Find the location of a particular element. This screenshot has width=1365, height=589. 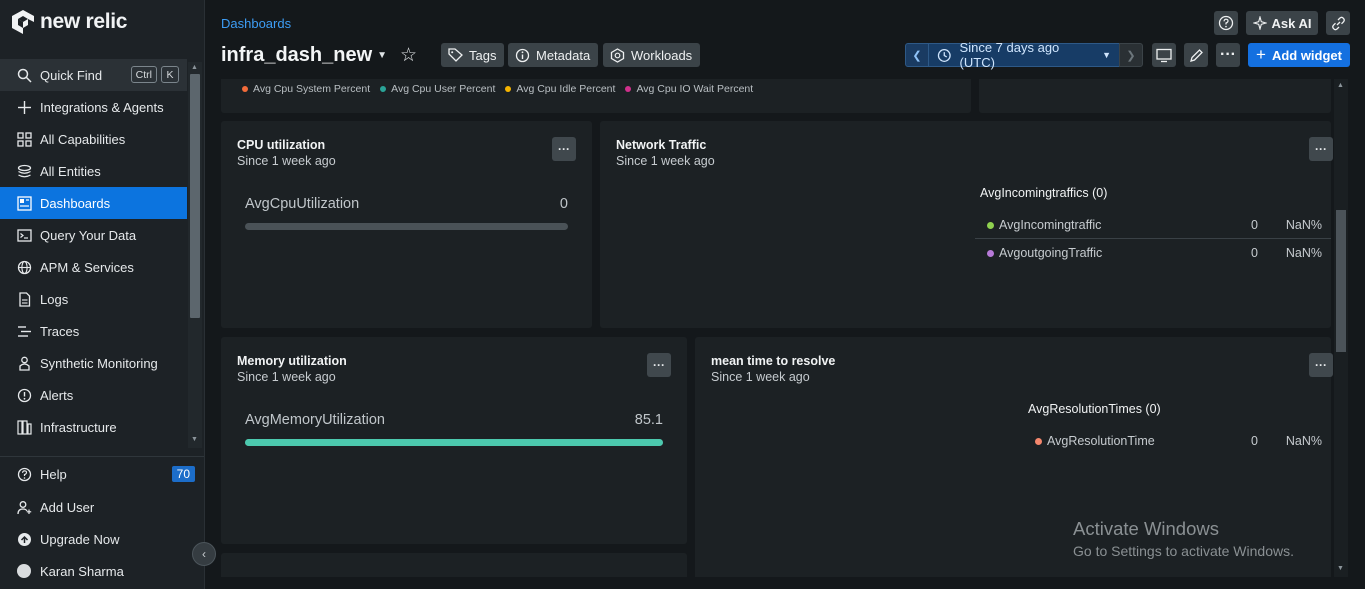

add-widget-label: Add widget is located at coordinates (1306, 55).